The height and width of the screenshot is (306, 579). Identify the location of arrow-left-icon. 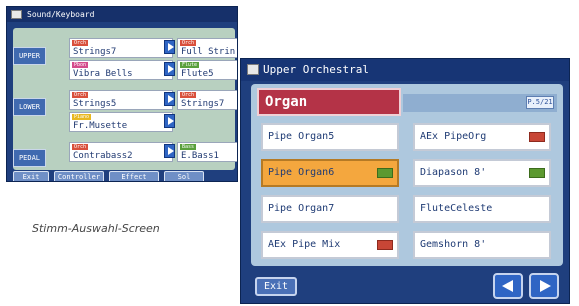
(508, 286).